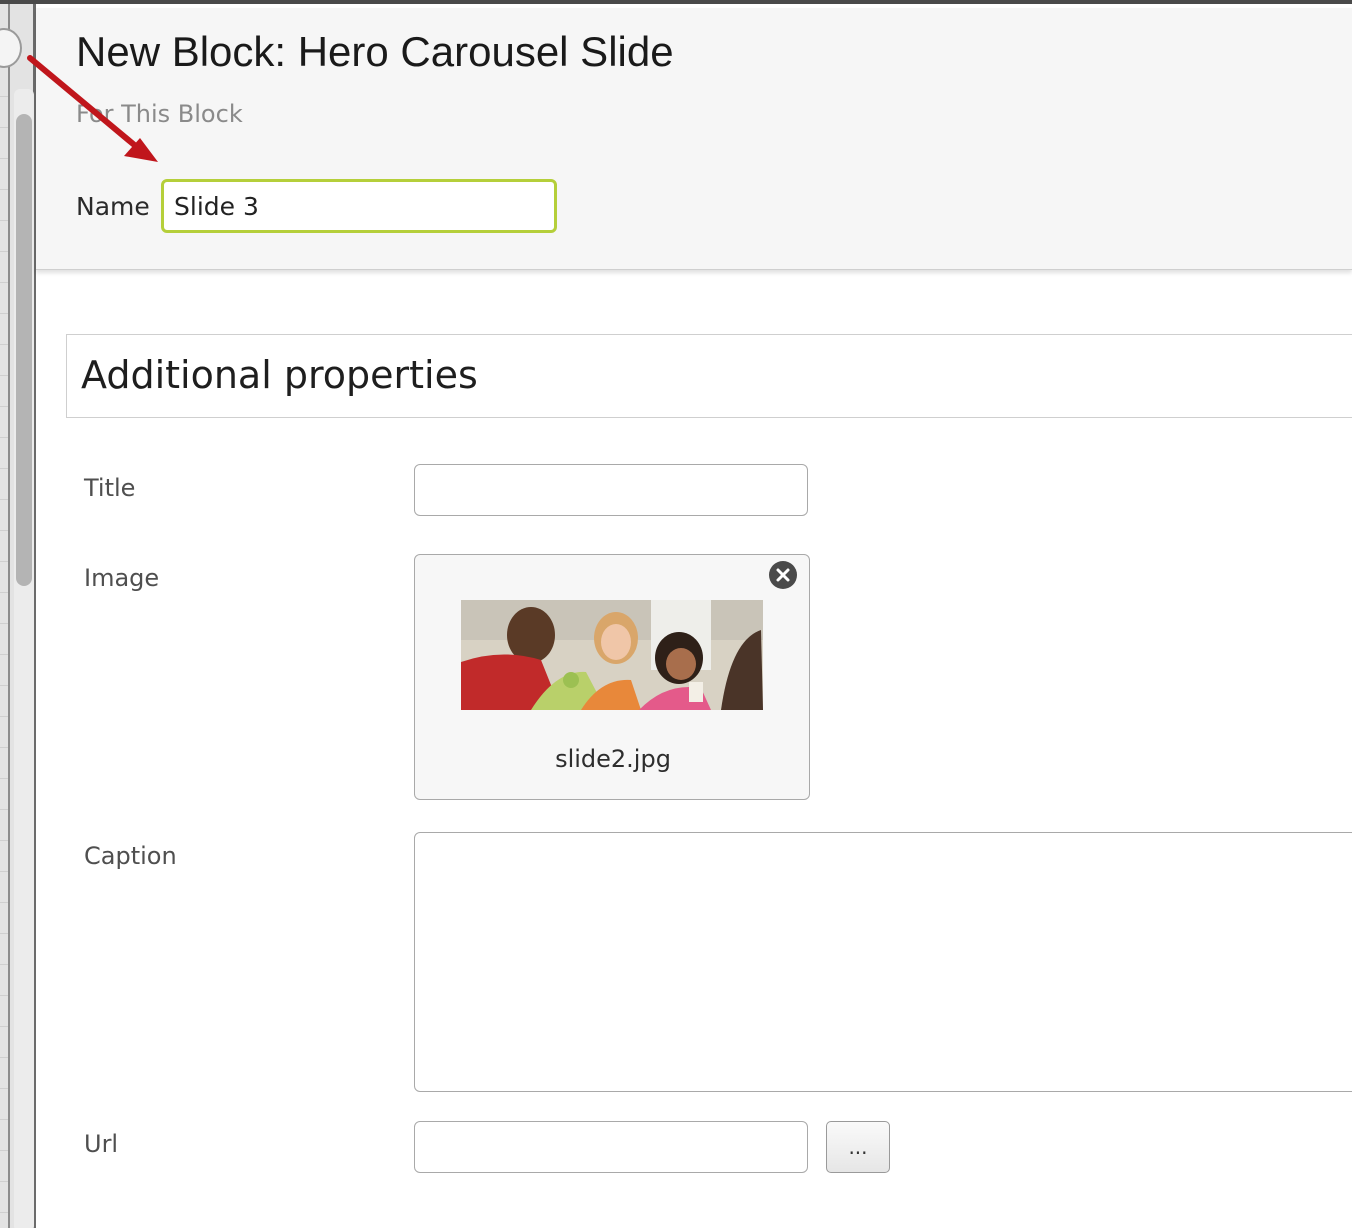  I want to click on close-circle-icon, so click(783, 575).